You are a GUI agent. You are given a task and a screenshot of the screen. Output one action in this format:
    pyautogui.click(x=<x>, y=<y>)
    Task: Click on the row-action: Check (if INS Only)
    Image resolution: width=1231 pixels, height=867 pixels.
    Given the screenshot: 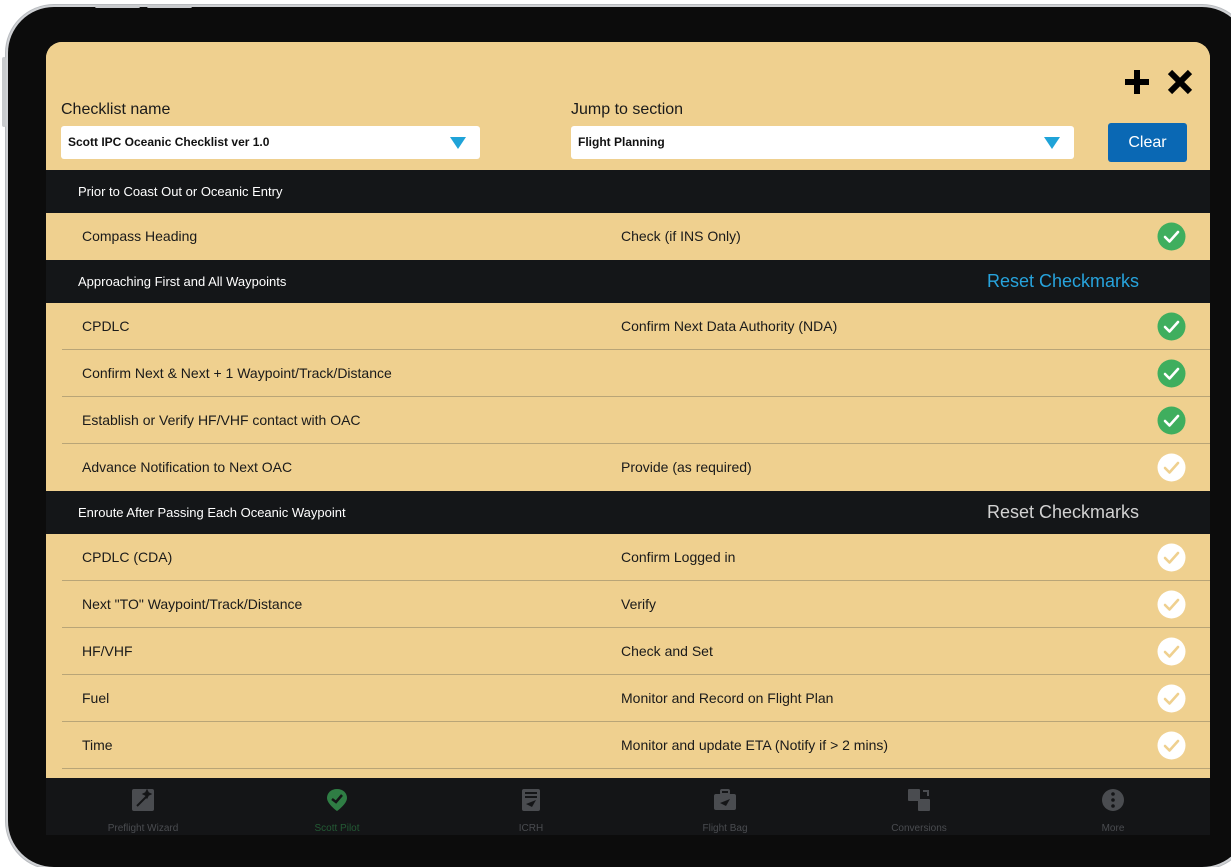 What is the action you would take?
    pyautogui.click(x=681, y=236)
    